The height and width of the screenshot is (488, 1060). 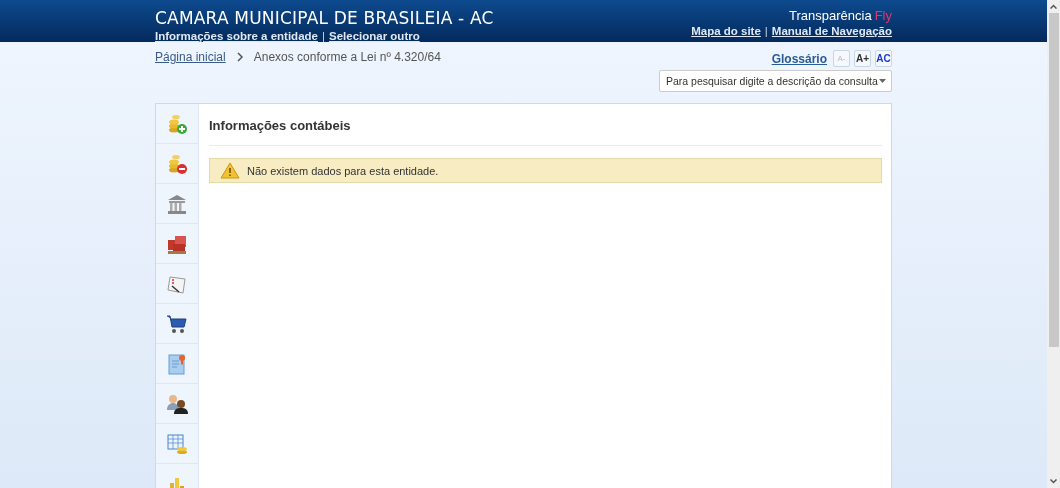 What do you see at coordinates (799, 58) in the screenshot?
I see `glossary-link: Glossário` at bounding box center [799, 58].